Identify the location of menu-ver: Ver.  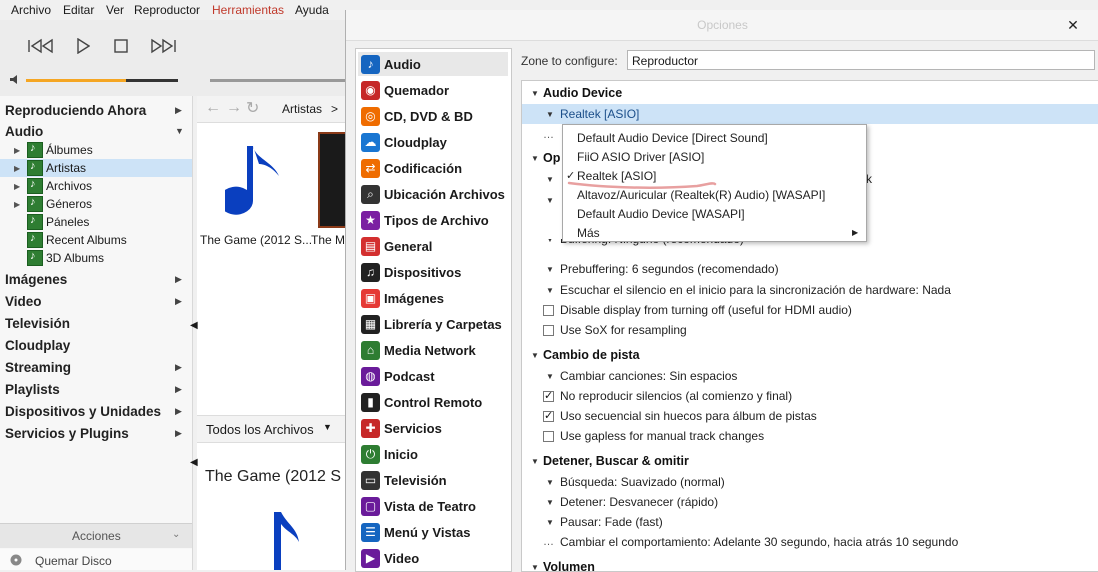
(115, 10).